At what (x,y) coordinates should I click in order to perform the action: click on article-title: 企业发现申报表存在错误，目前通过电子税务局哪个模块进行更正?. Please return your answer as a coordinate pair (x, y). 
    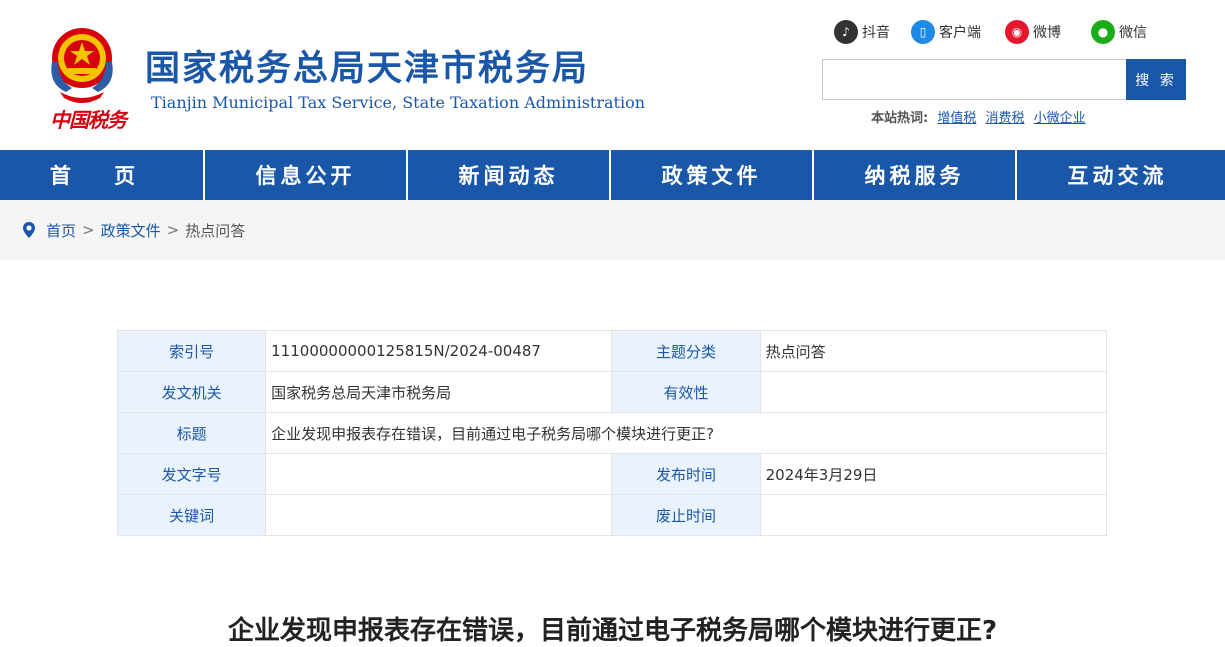
    Looking at the image, I should click on (612, 631).